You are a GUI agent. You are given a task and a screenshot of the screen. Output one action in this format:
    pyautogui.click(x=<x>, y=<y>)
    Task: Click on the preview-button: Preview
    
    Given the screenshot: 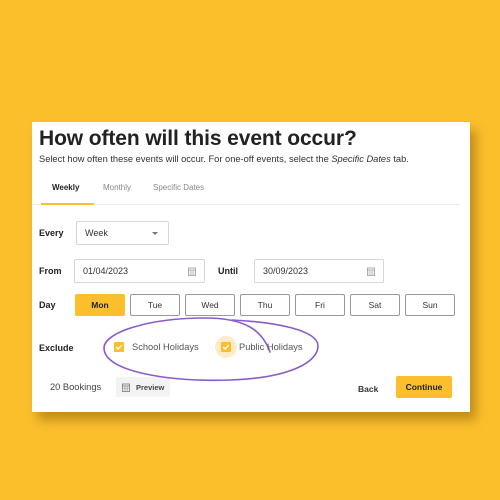 What is the action you would take?
    pyautogui.click(x=143, y=387)
    